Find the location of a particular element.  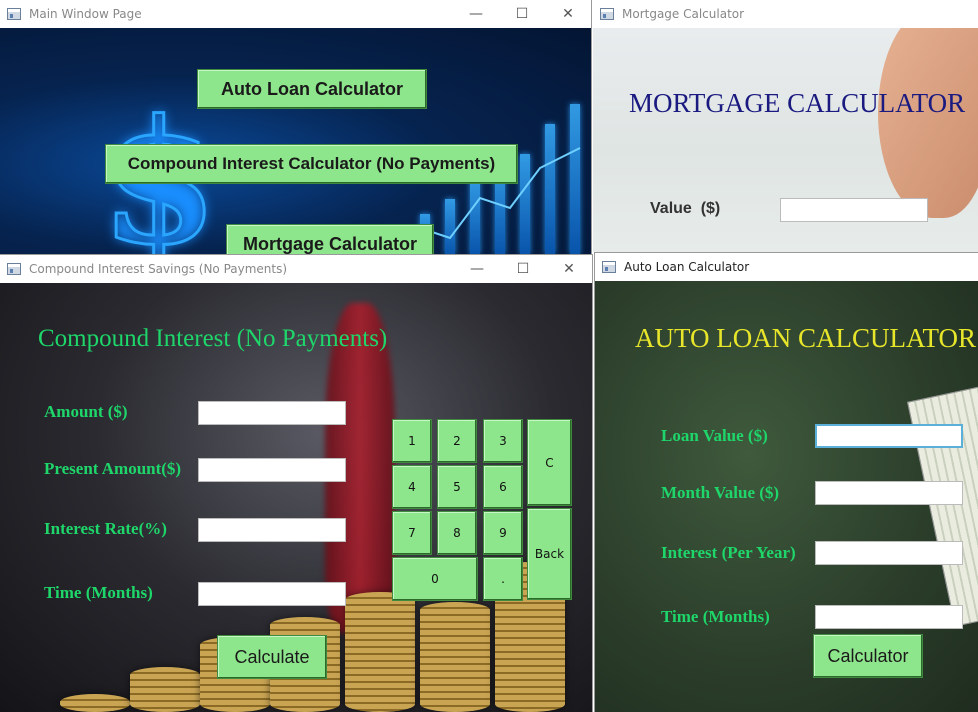

hand-graphic is located at coordinates (928, 123).